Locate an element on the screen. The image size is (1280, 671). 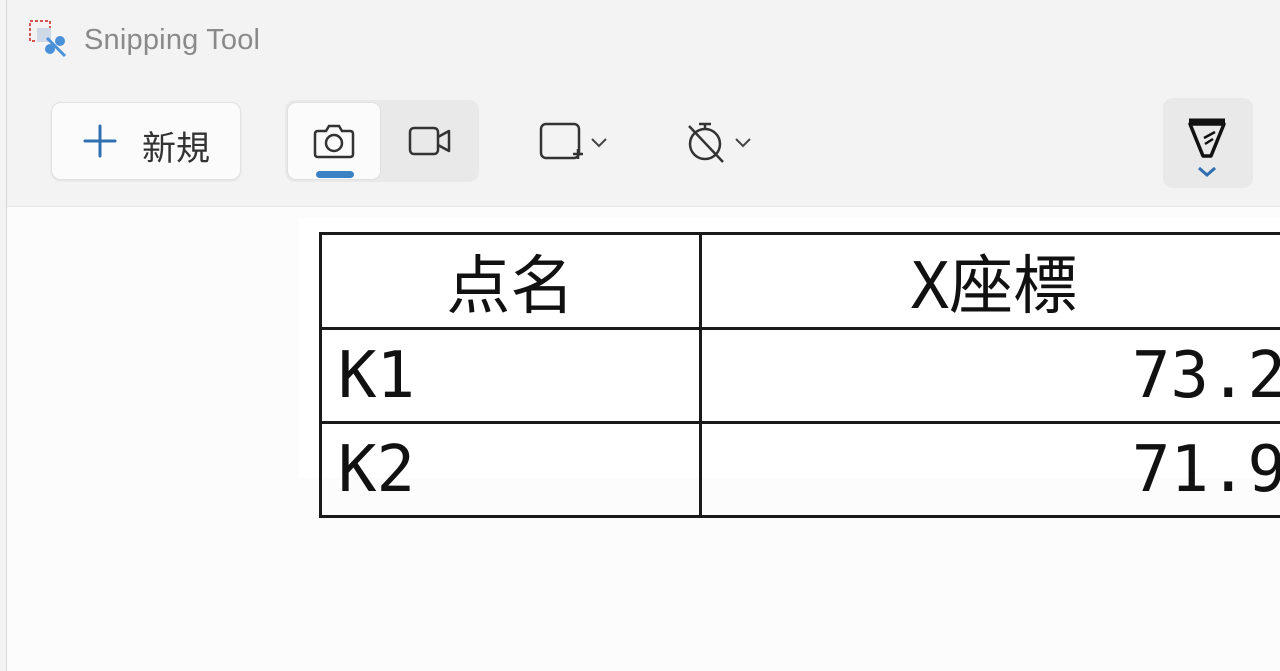
pen-icon is located at coordinates (1207, 147).